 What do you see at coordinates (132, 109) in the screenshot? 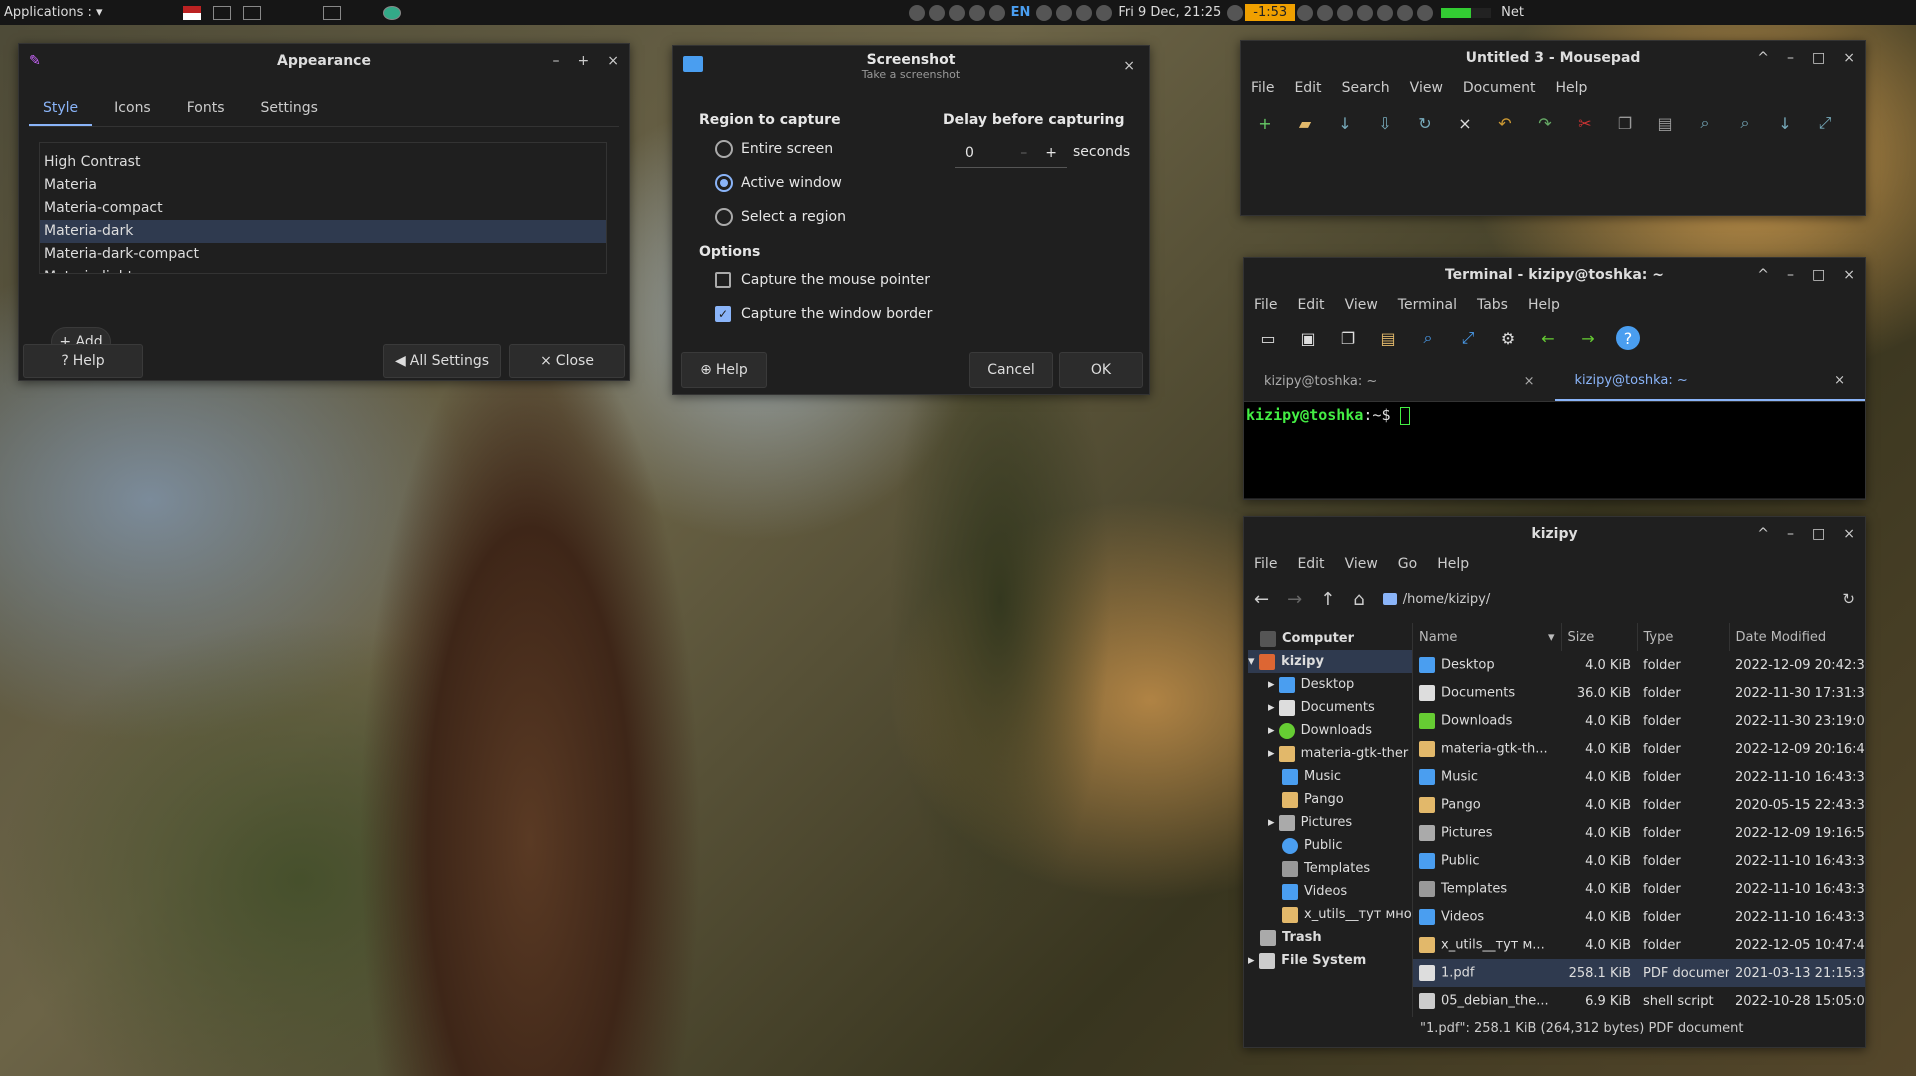
I see `tab-icons: Icons` at bounding box center [132, 109].